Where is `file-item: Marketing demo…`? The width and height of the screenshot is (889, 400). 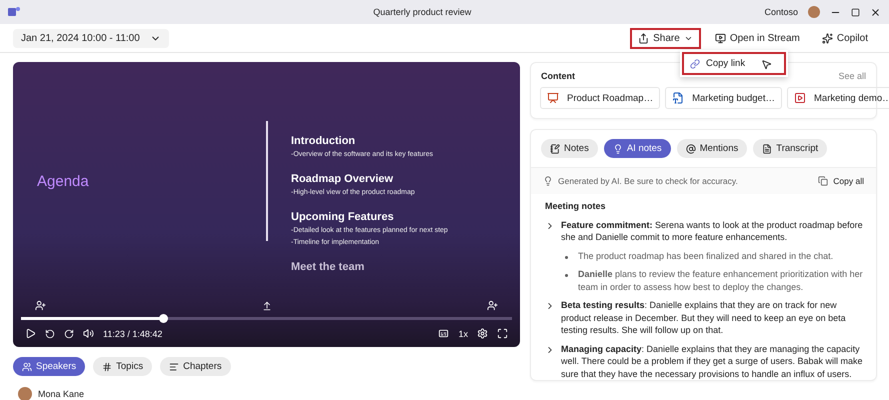
file-item: Marketing demo… is located at coordinates (838, 98).